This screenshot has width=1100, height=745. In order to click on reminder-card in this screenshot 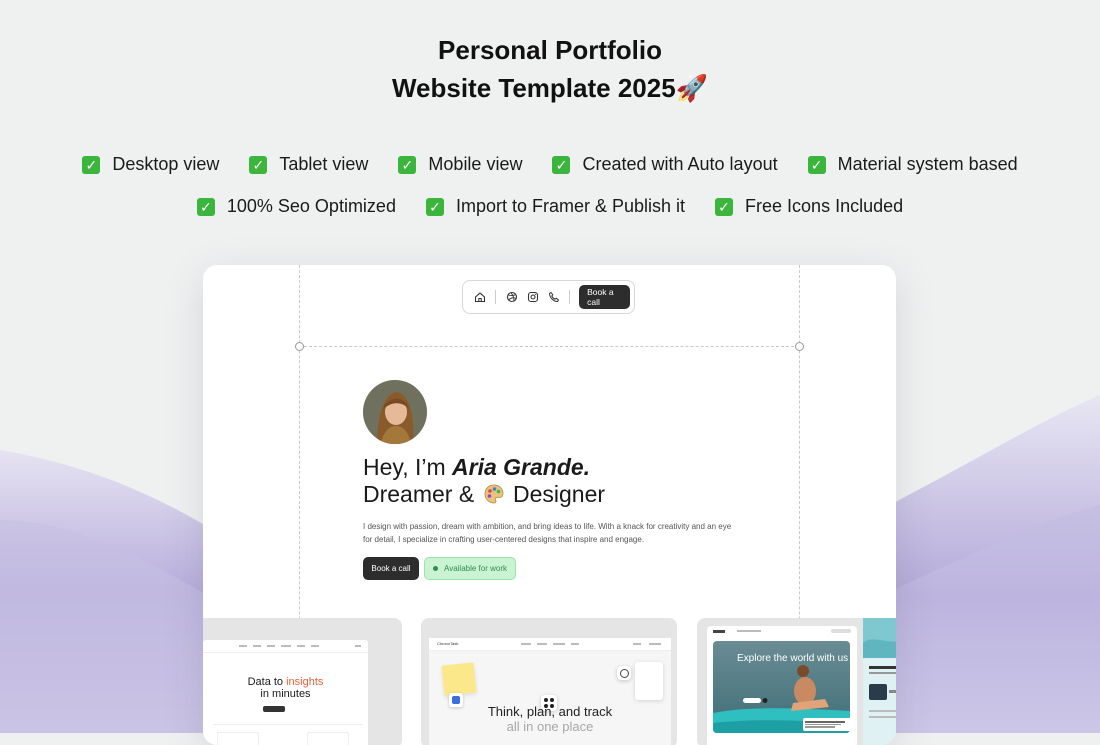, I will do `click(649, 681)`.